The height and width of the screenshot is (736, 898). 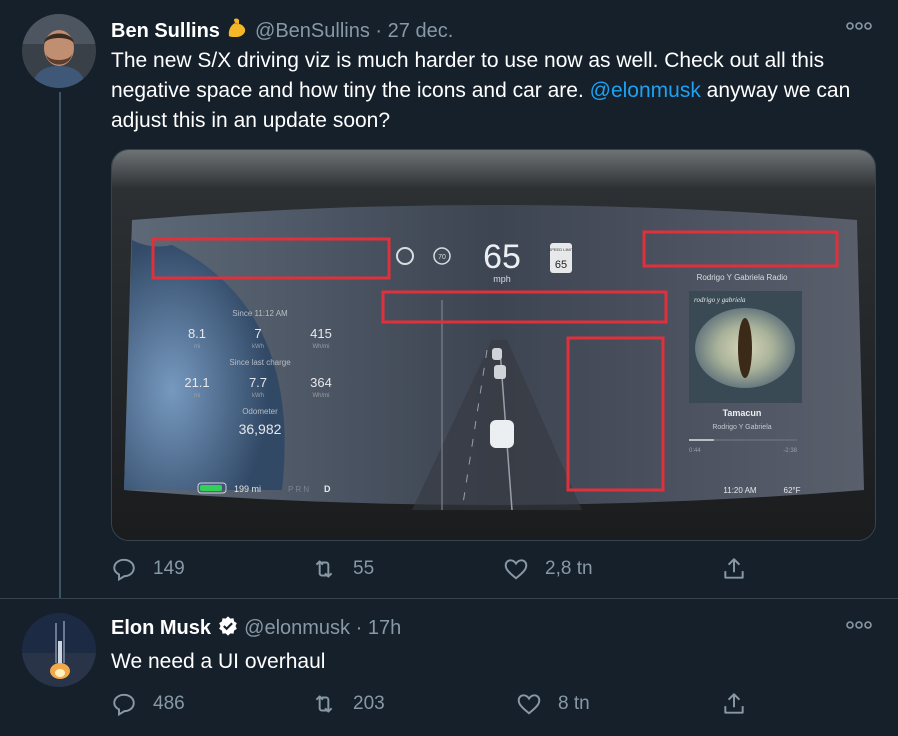 I want to click on like-button: 2,8 tn, so click(x=548, y=569).